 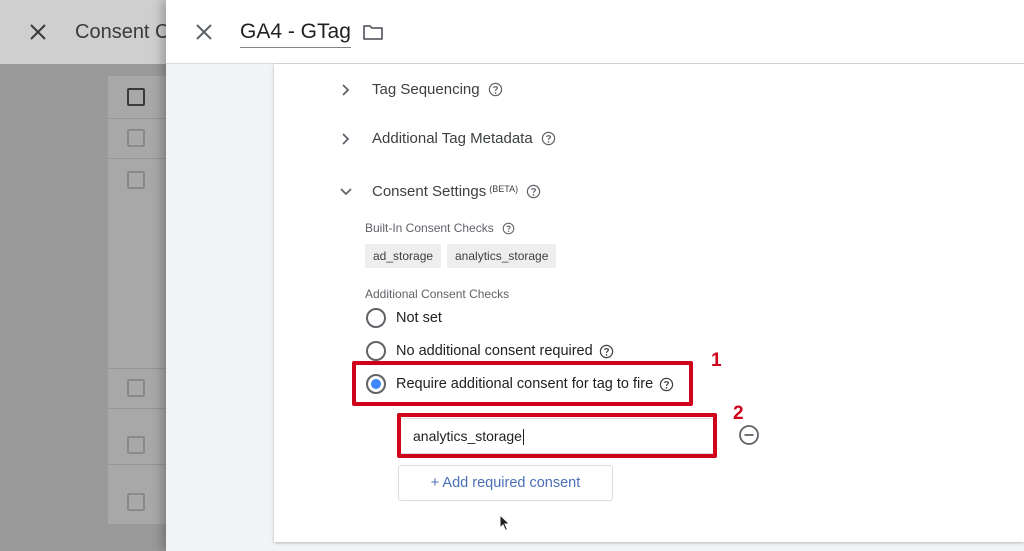 What do you see at coordinates (738, 413) in the screenshot?
I see `annotation-number-2: 2` at bounding box center [738, 413].